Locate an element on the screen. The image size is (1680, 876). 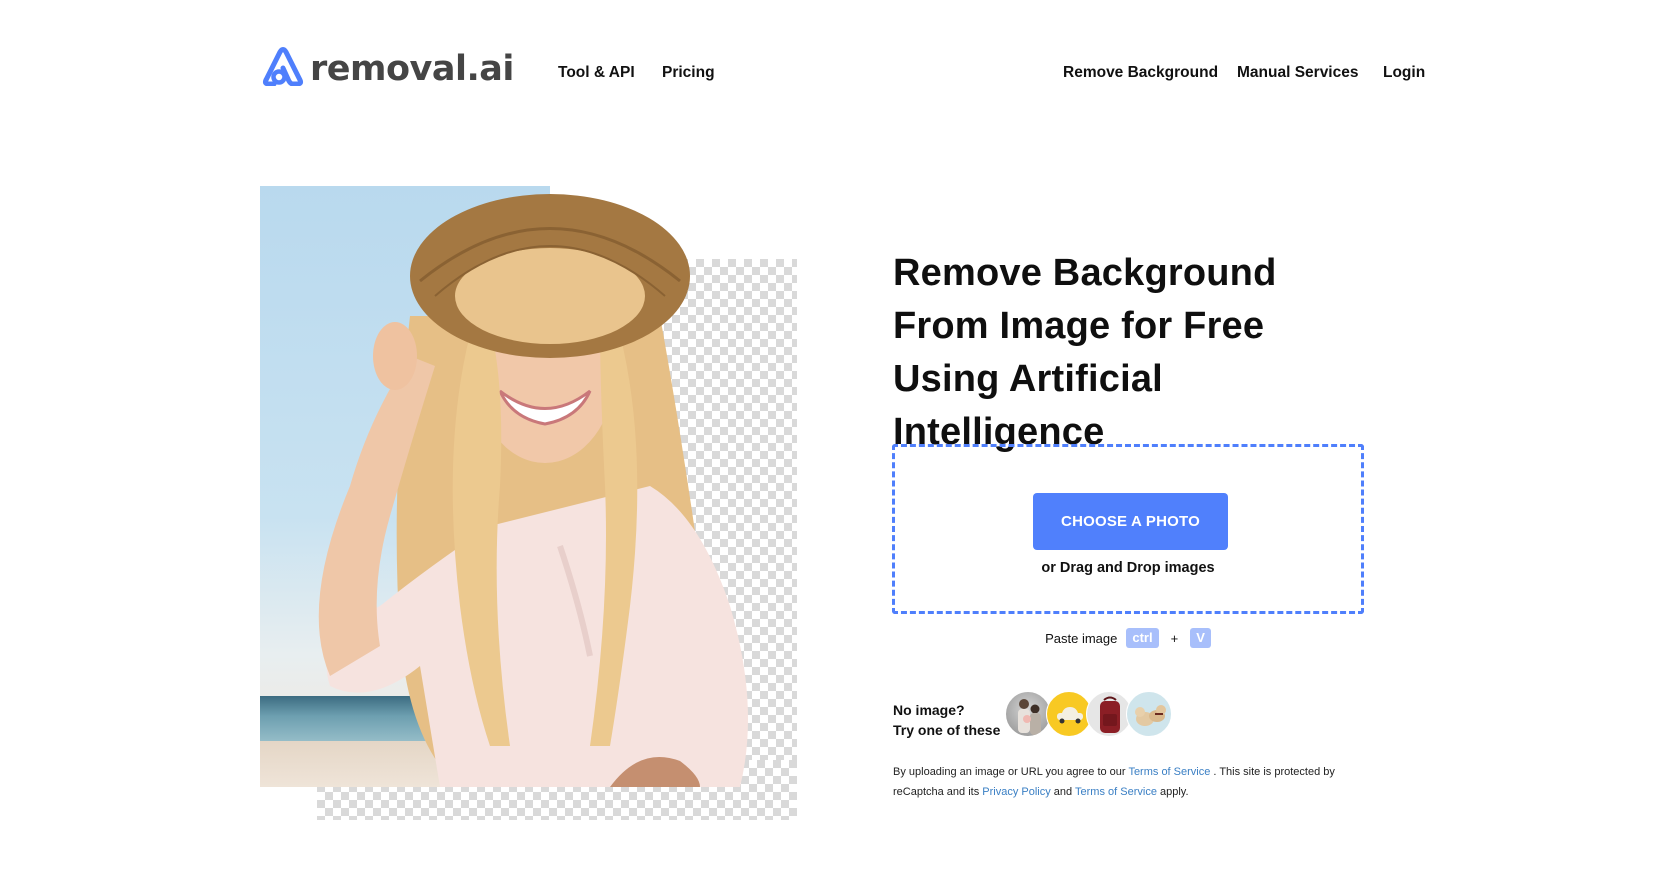
ctrl-key-badge: ctrl is located at coordinates (1142, 638).